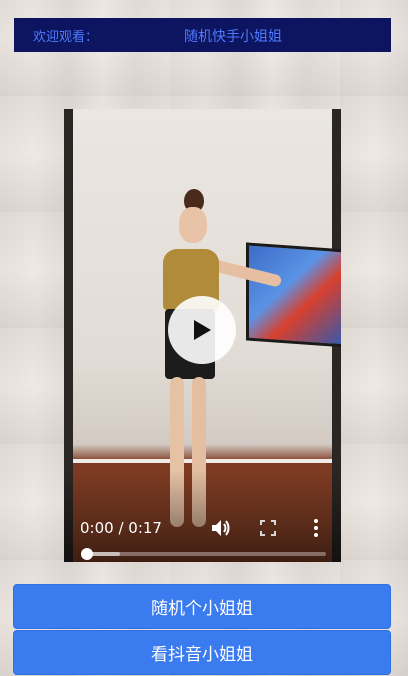  Describe the element at coordinates (66, 37) in the screenshot. I see `welcome-label: 欢迎观看：` at that location.